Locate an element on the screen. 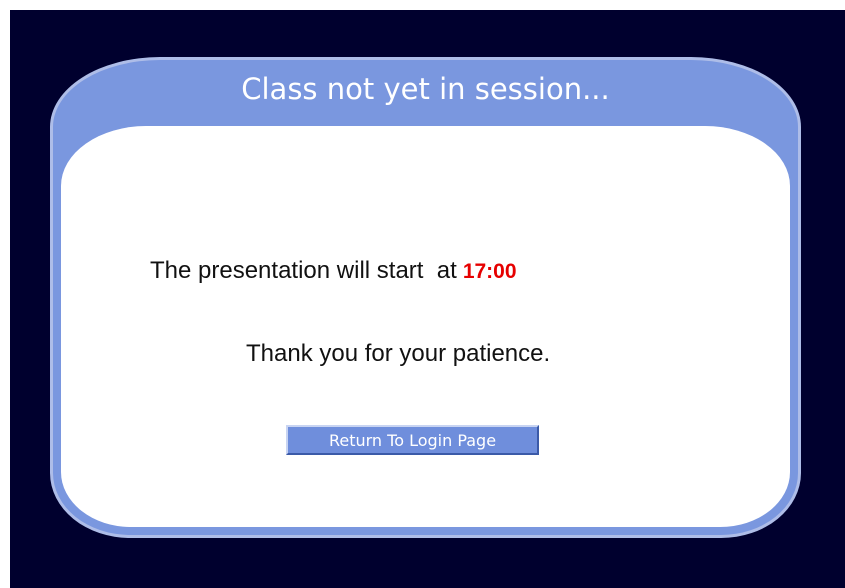  start-message-text: The presentation will start at is located at coordinates (303, 270).